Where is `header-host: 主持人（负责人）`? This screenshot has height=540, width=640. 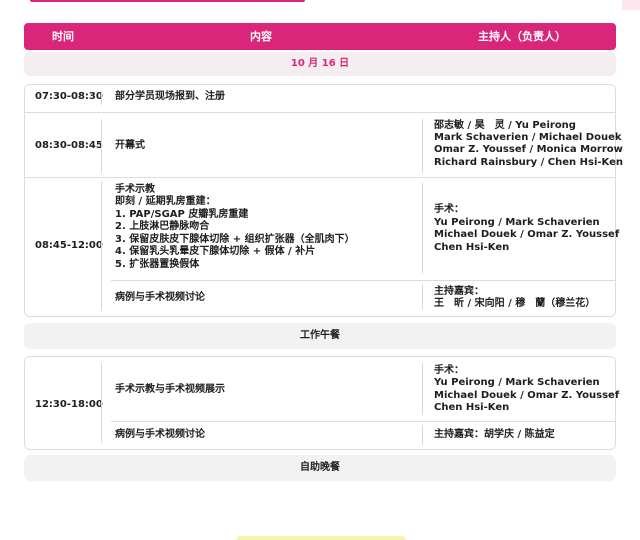
header-host: 主持人（负责人） is located at coordinates (522, 36).